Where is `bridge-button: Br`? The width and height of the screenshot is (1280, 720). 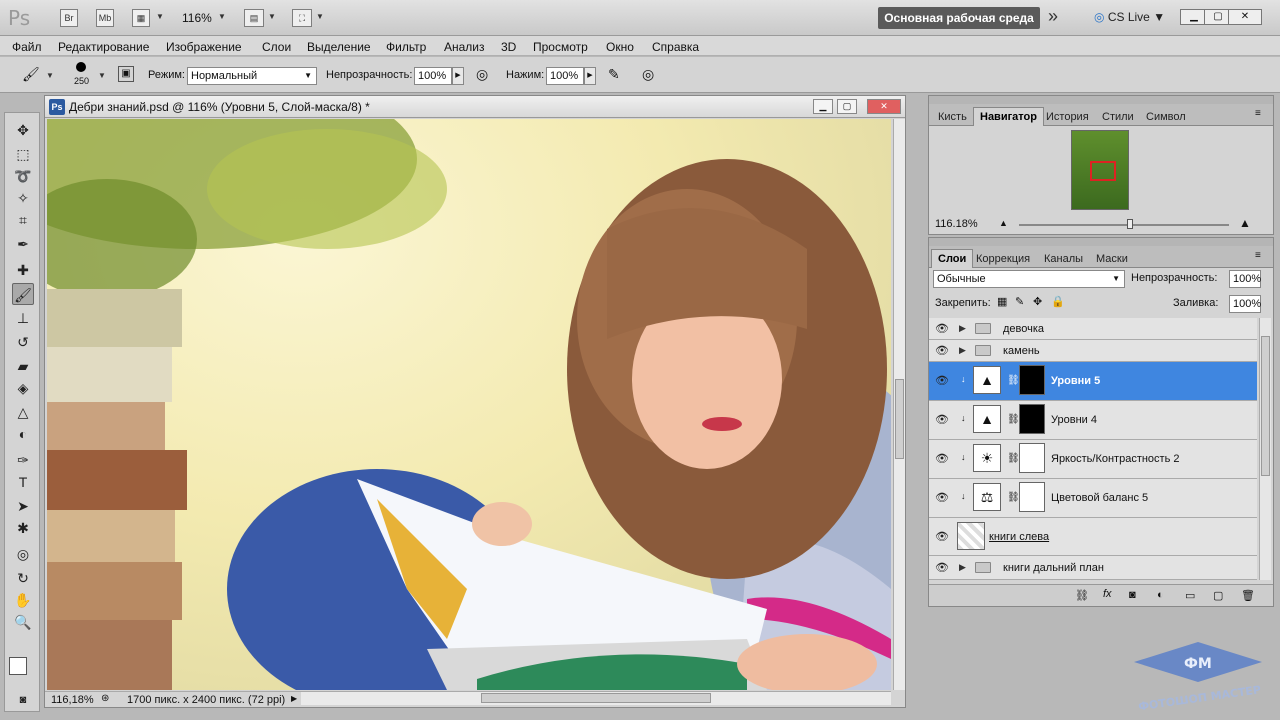
bridge-button: Br is located at coordinates (69, 18).